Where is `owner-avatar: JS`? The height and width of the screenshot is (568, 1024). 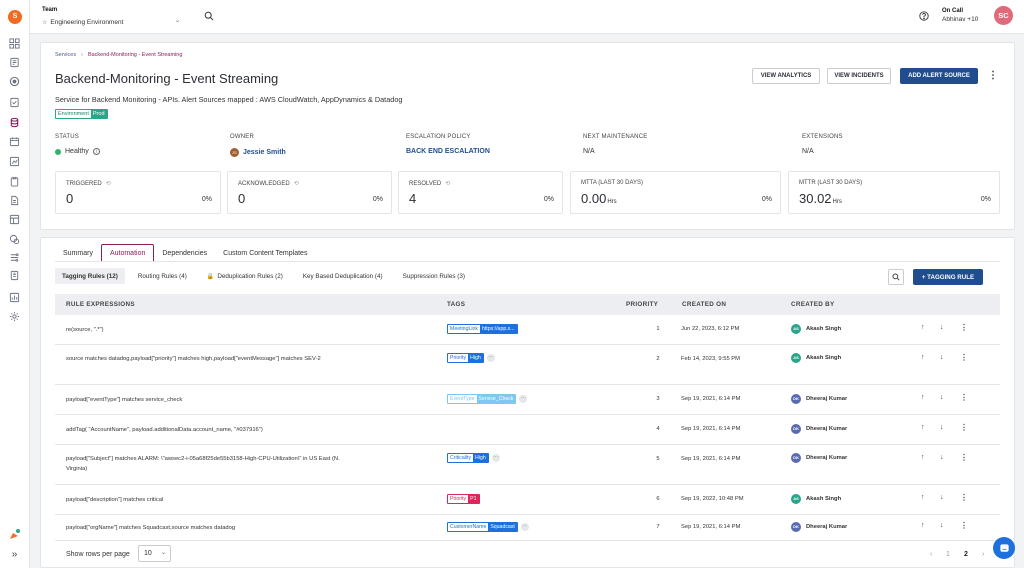 owner-avatar: JS is located at coordinates (234, 152).